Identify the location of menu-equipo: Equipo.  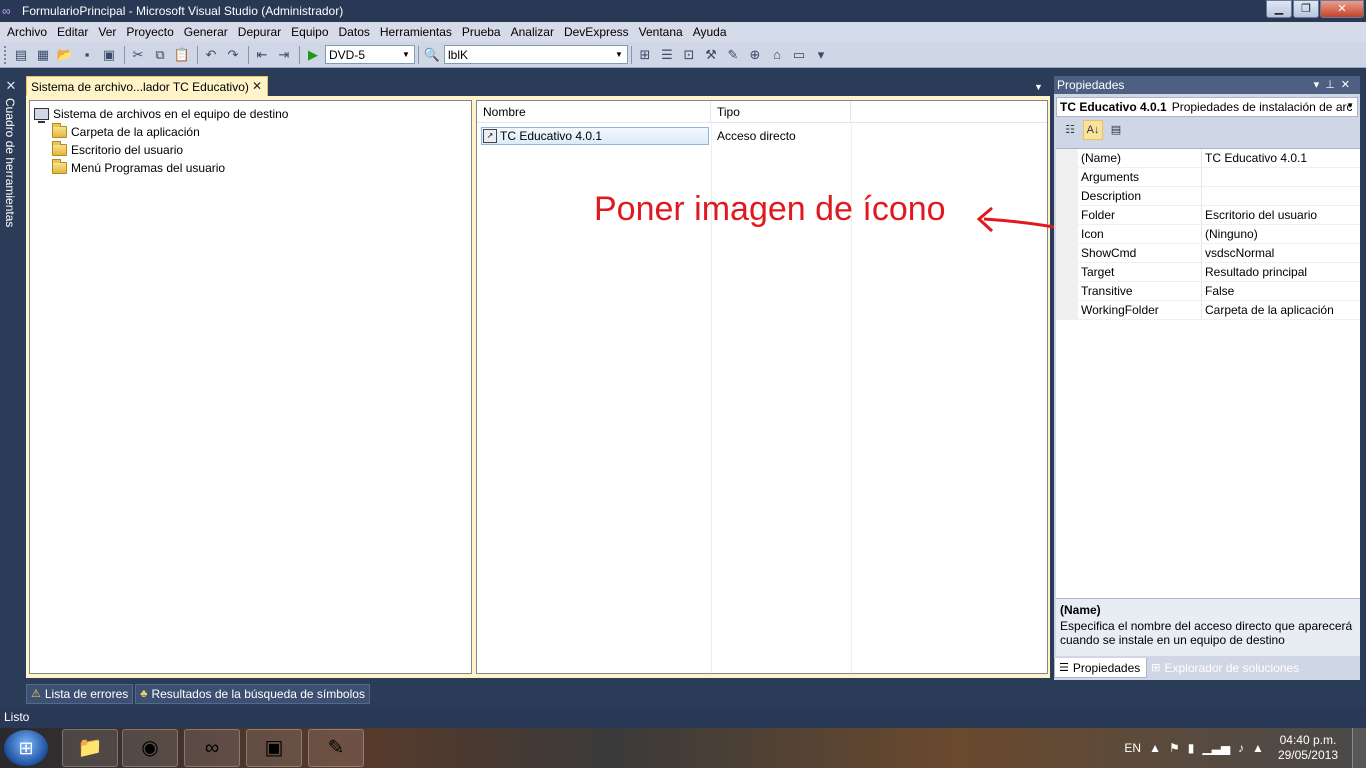
(309, 32).